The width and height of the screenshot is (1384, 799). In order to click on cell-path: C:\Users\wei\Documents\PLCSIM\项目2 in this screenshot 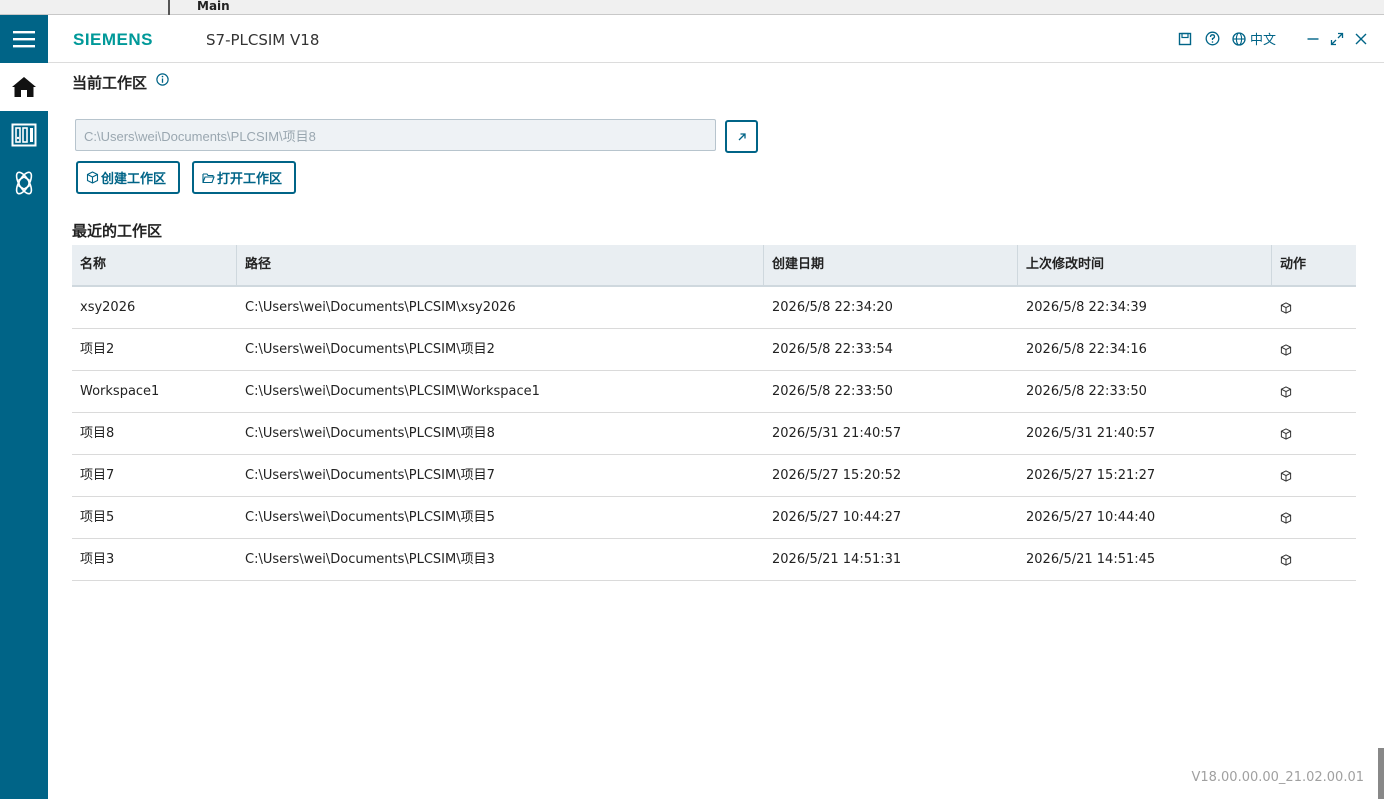, I will do `click(370, 349)`.